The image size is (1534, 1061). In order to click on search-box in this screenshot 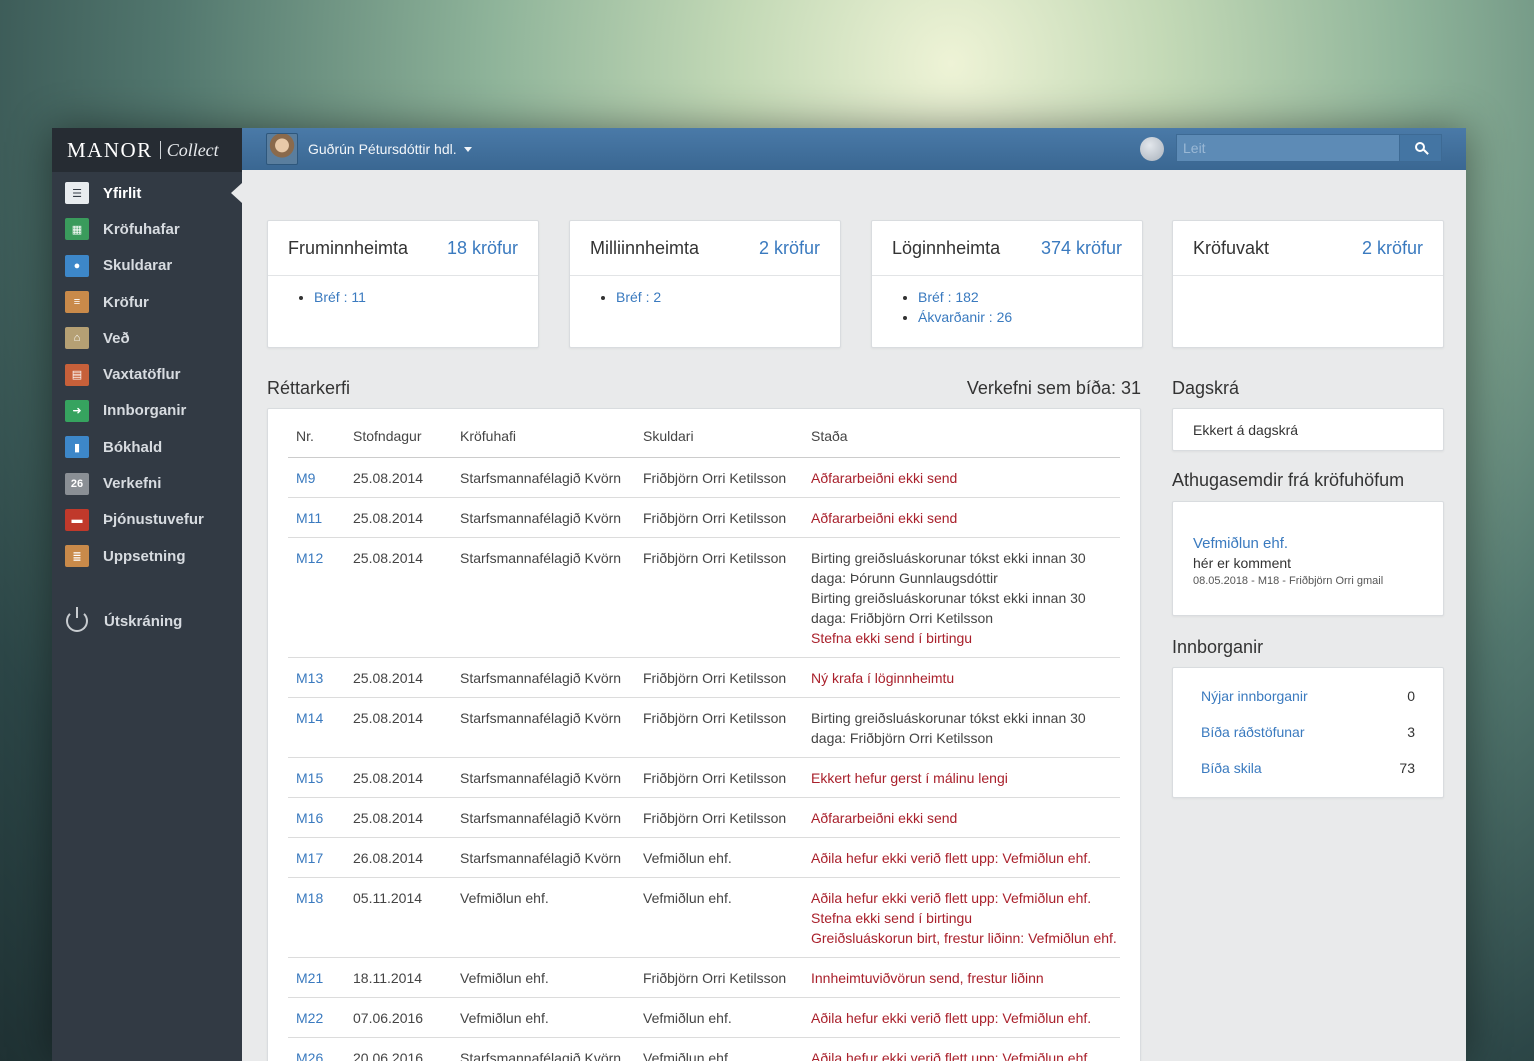, I will do `click(1309, 148)`.